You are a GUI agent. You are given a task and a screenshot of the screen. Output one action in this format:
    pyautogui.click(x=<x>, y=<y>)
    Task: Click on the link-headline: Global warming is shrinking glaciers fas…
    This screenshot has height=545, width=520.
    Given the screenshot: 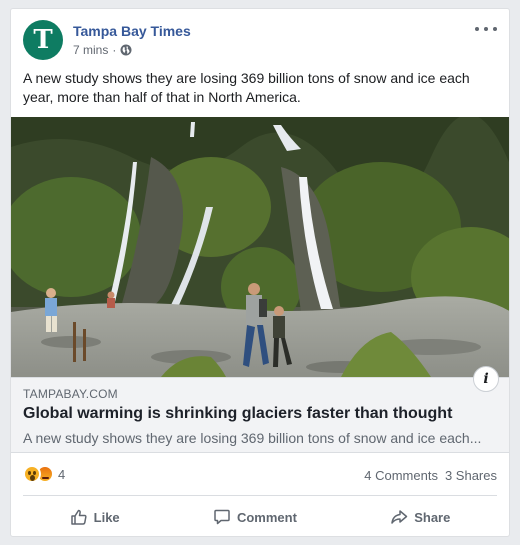 What is the action you would take?
    pyautogui.click(x=237, y=414)
    